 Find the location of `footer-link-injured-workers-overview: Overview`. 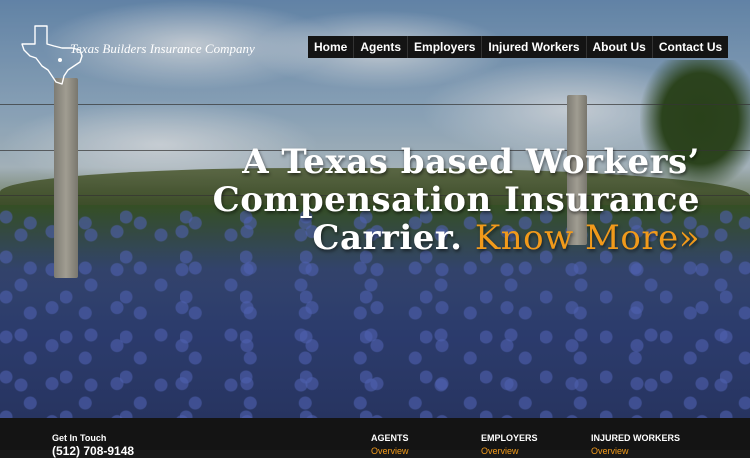

footer-link-injured-workers-overview: Overview is located at coordinates (610, 451).